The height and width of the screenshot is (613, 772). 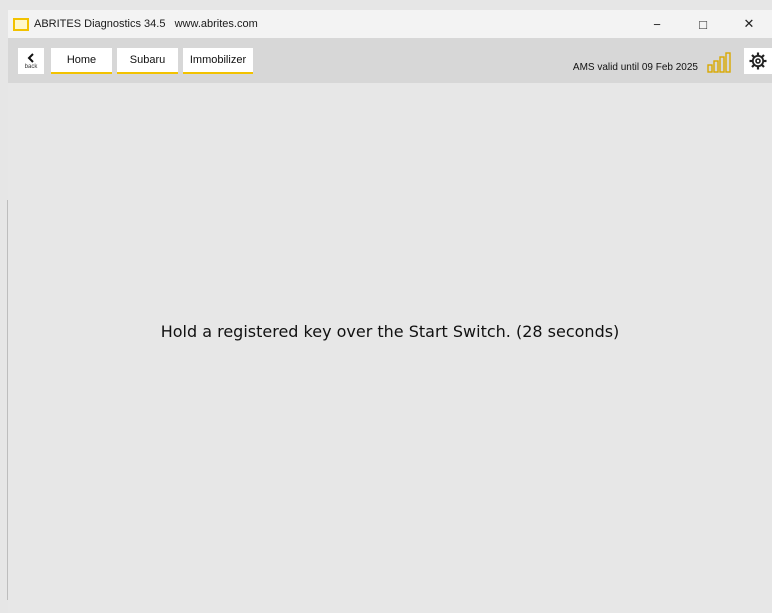 What do you see at coordinates (719, 62) in the screenshot?
I see `signal-strength-icon` at bounding box center [719, 62].